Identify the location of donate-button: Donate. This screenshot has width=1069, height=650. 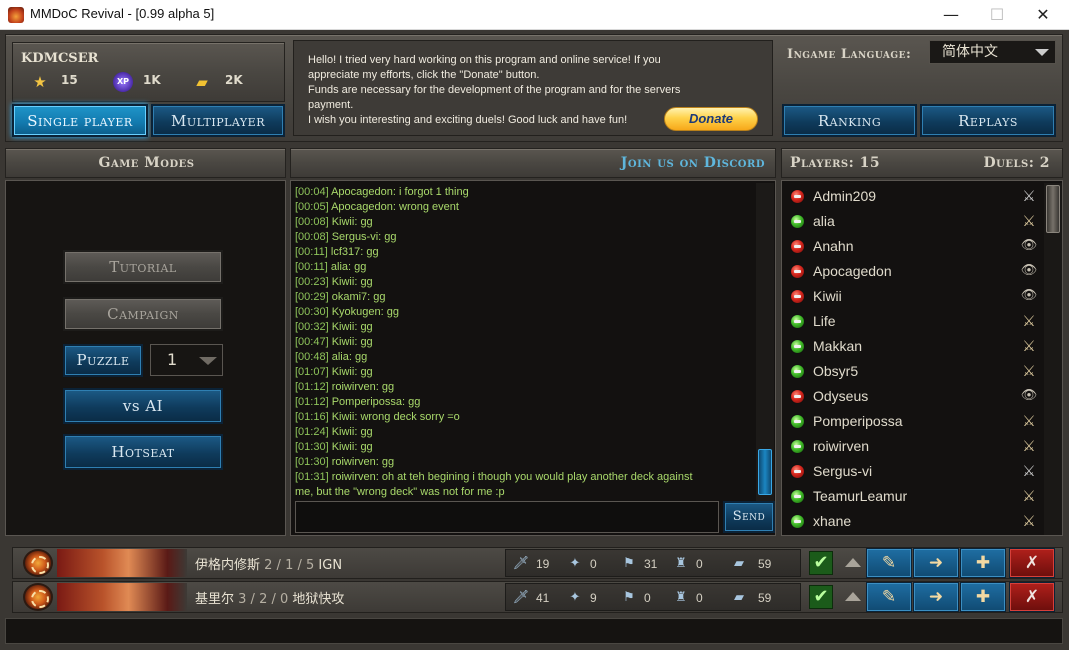
(711, 119).